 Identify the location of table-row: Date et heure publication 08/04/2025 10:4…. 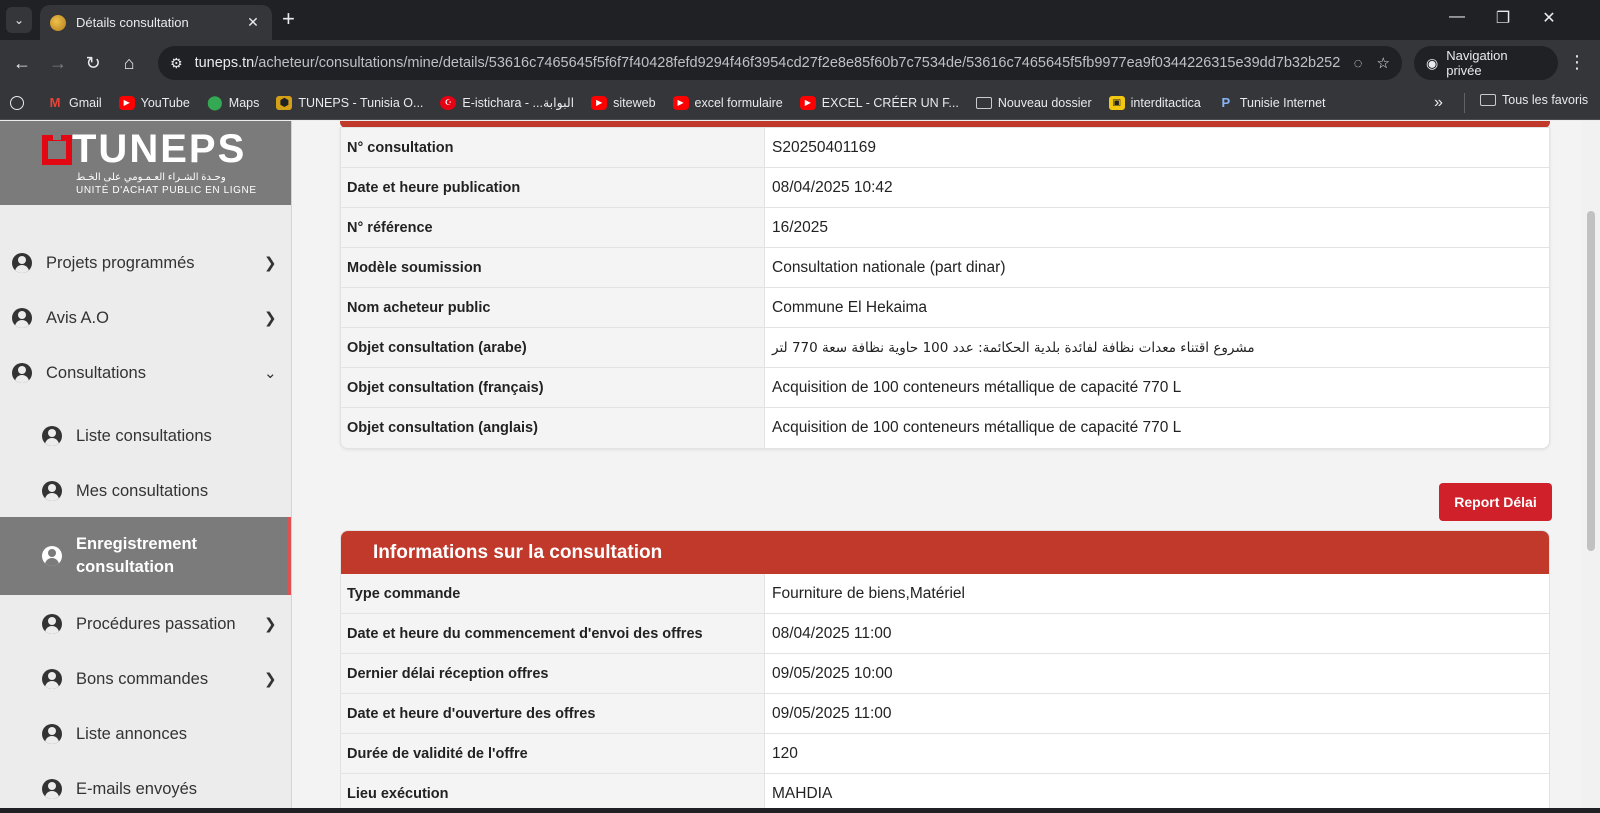
(945, 188).